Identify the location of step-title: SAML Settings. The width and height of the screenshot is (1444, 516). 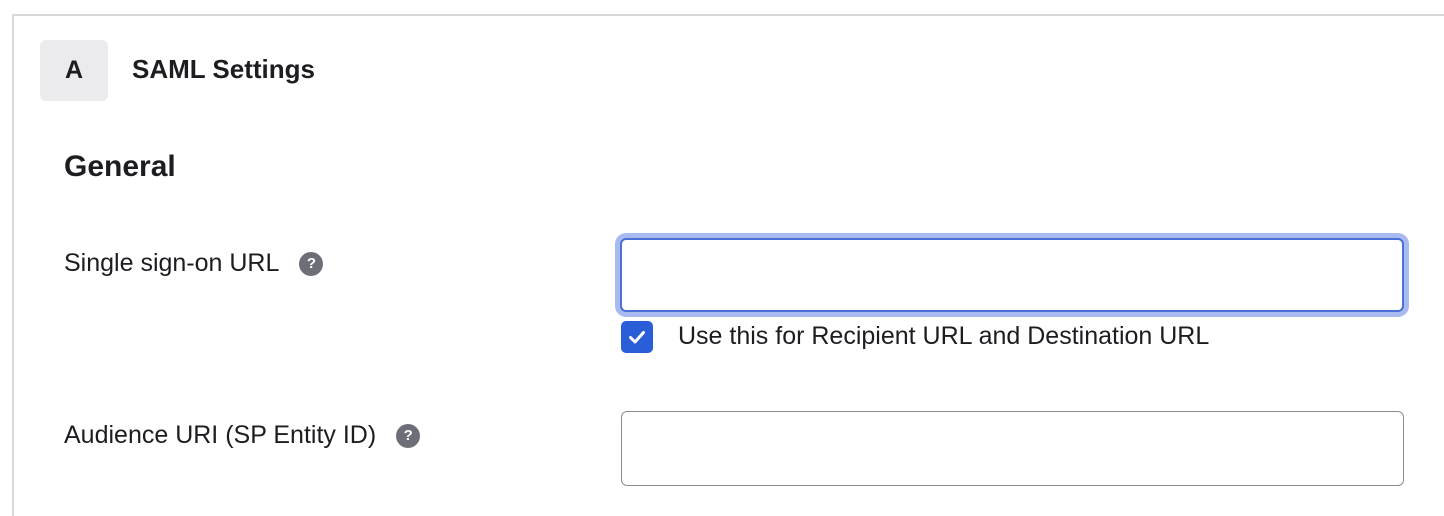
(223, 69).